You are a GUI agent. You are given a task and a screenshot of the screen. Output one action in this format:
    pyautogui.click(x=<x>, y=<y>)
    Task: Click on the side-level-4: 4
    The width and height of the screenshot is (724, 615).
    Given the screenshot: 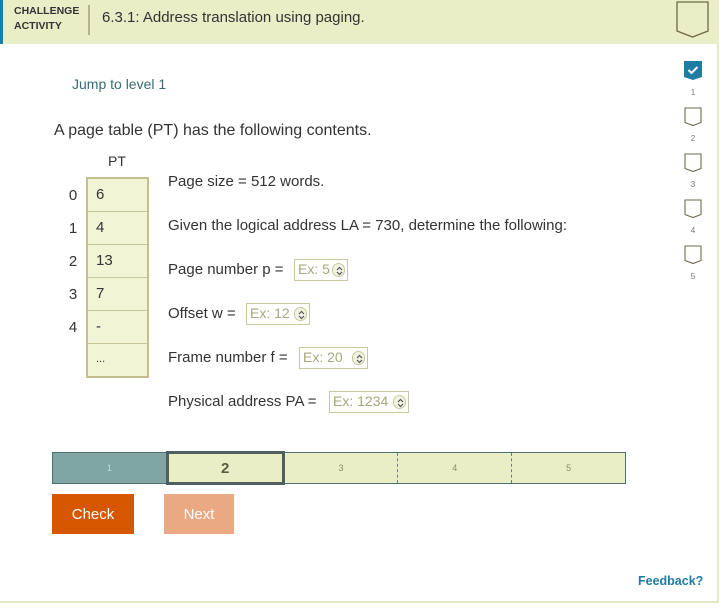 What is the action you would take?
    pyautogui.click(x=693, y=217)
    